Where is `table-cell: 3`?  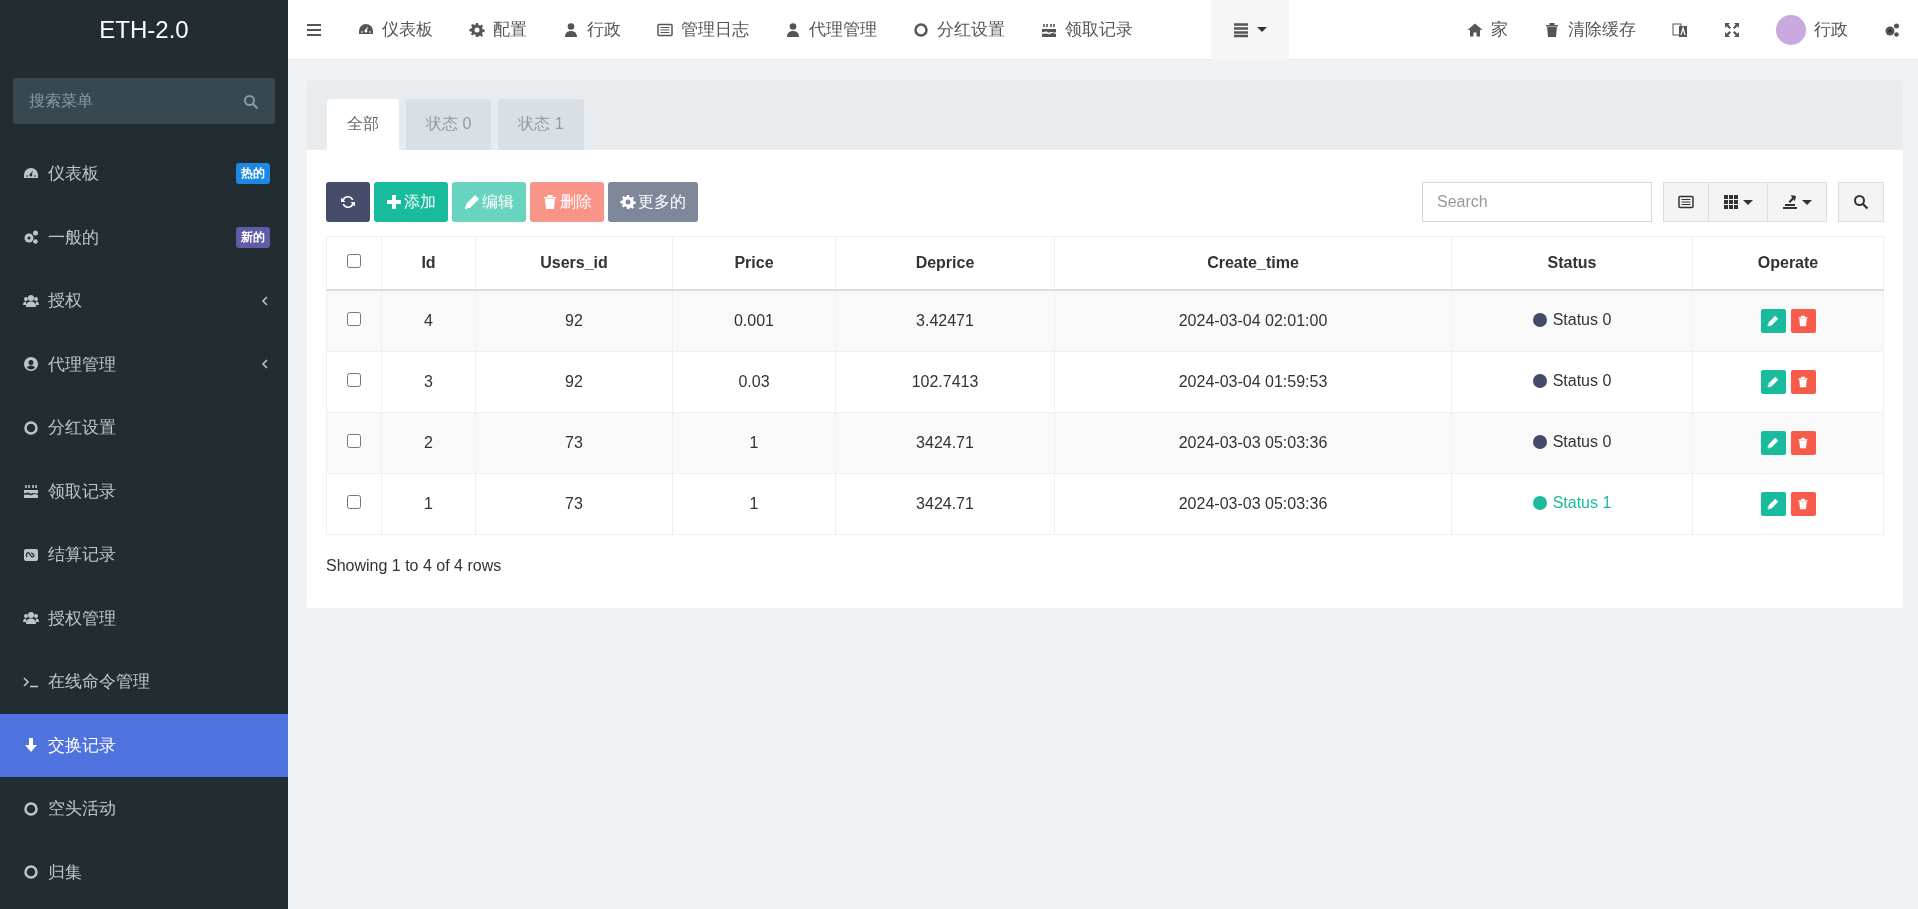 table-cell: 3 is located at coordinates (428, 382).